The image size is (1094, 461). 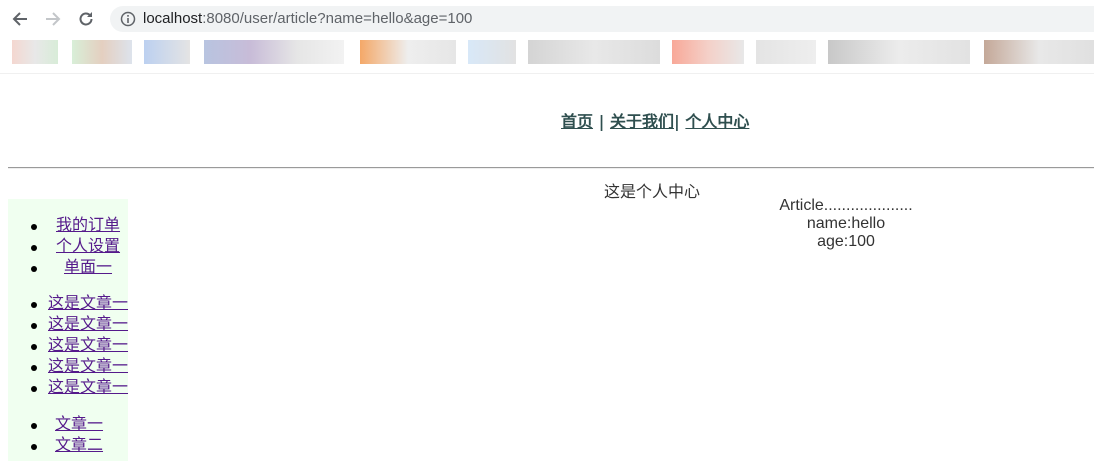 What do you see at coordinates (88, 225) in the screenshot?
I see `sidebar-link-orders: 我的订单` at bounding box center [88, 225].